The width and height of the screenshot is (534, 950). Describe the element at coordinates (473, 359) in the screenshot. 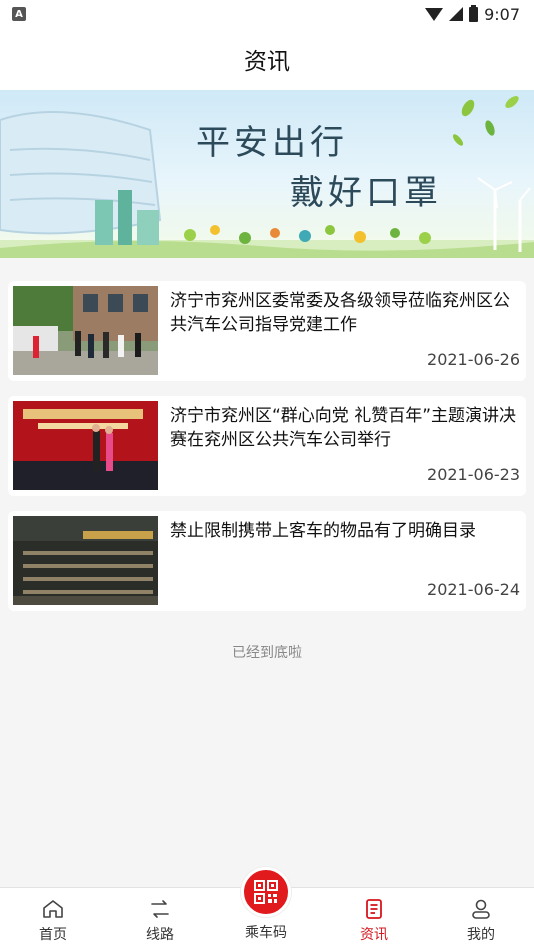

I see `news-date: 2021-06-26` at that location.